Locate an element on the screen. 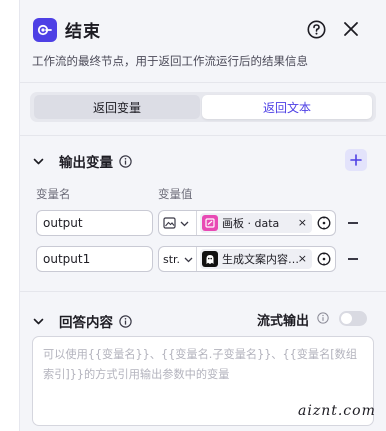 Image resolution: width=386 pixels, height=431 pixels. type-selector: str. is located at coordinates (178, 259).